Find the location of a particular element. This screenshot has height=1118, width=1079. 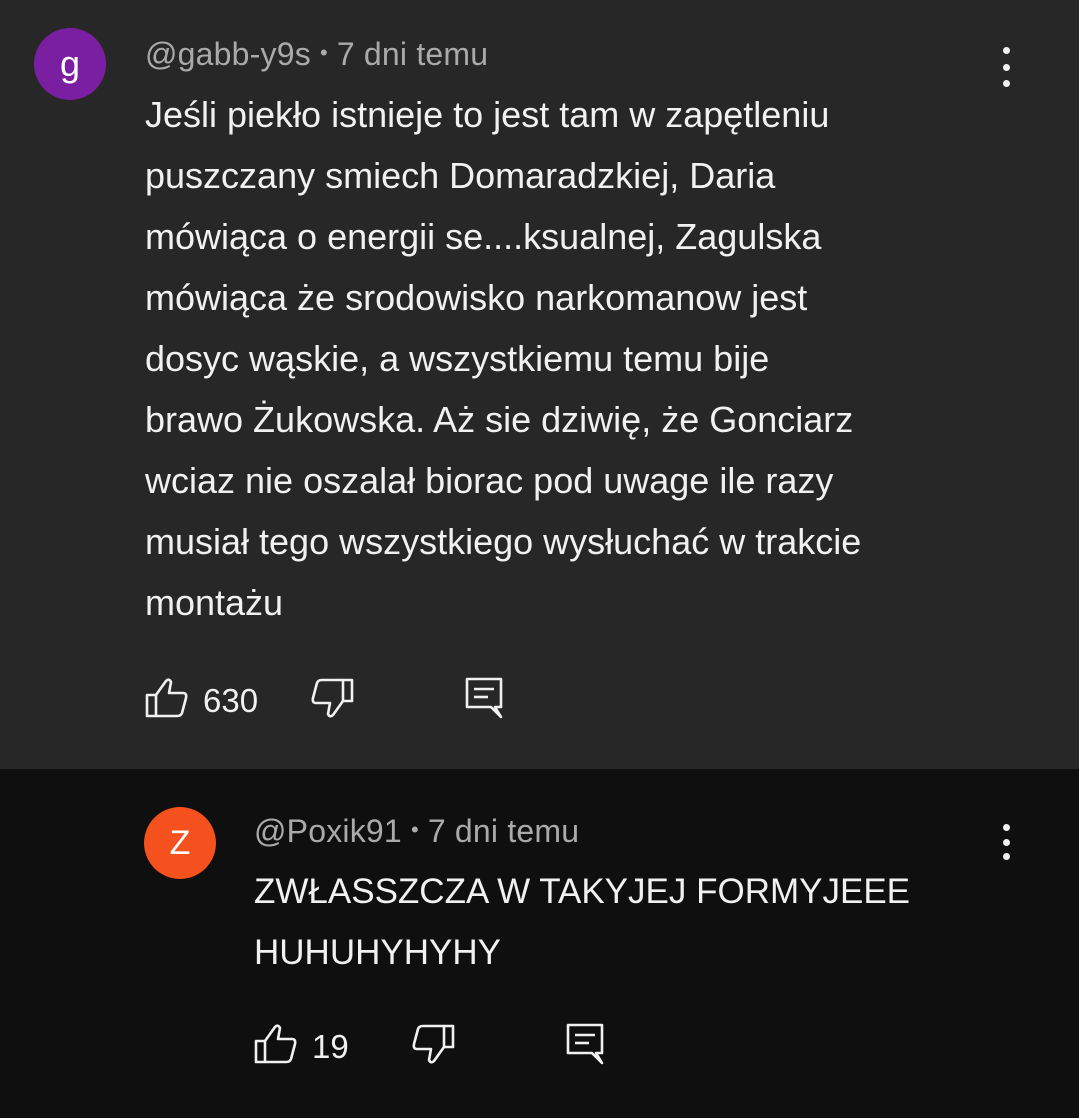

author-name: @Poxik91 is located at coordinates (328, 831).